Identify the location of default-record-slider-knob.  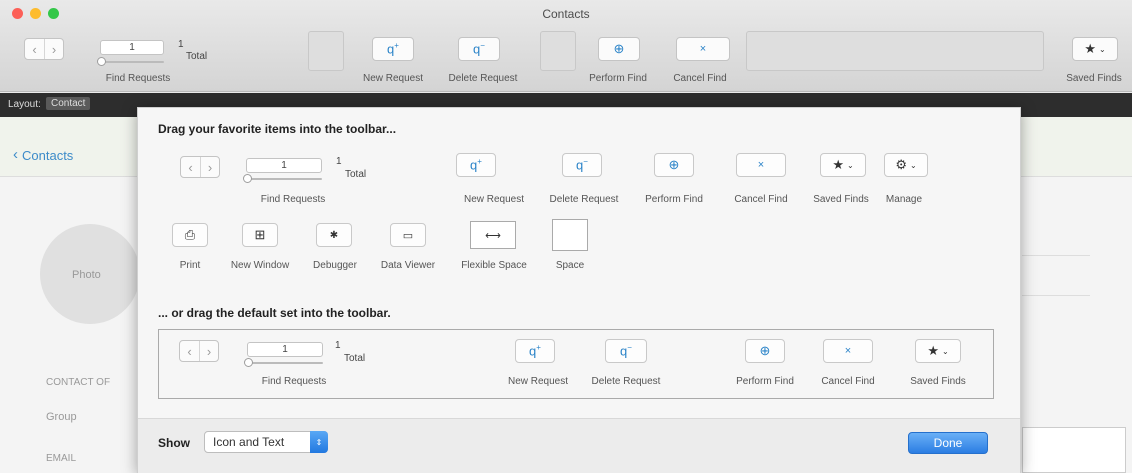
(248, 362).